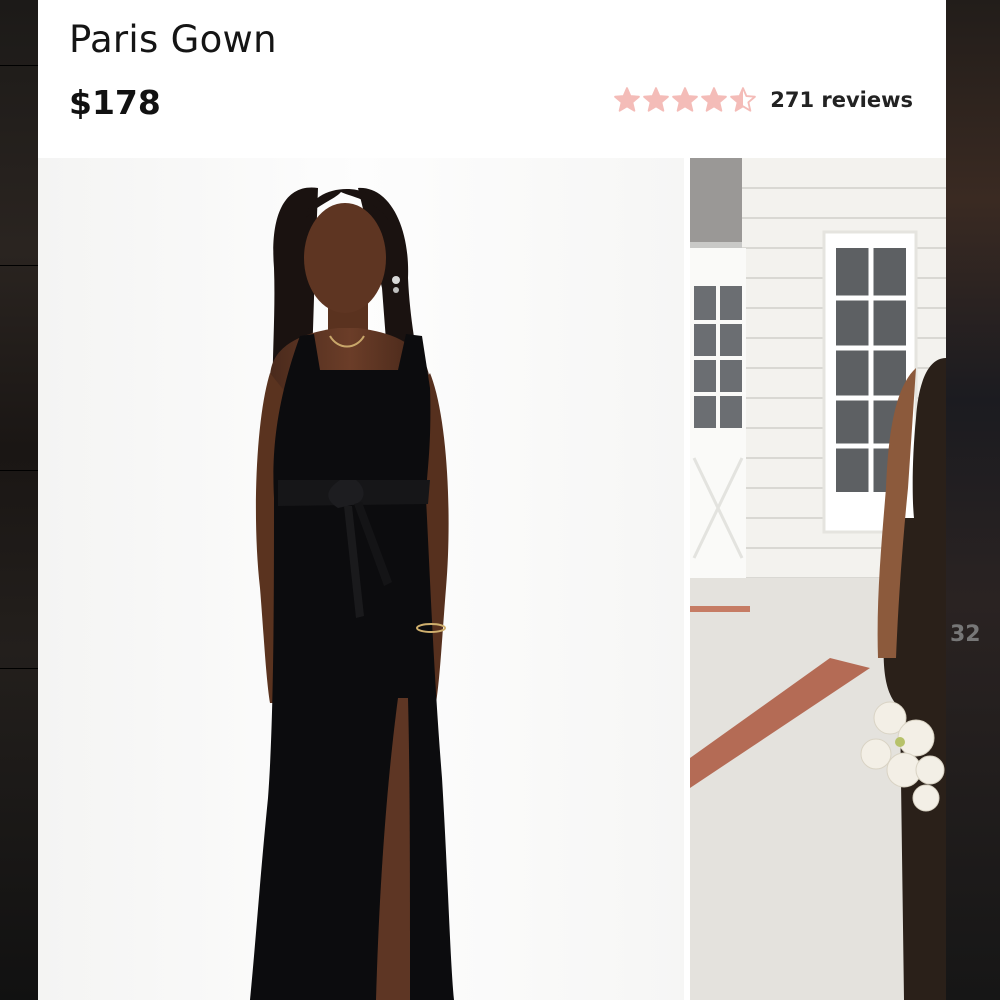 The width and height of the screenshot is (1000, 1000). Describe the element at coordinates (841, 100) in the screenshot. I see `reviews-link: 271 reviews` at that location.